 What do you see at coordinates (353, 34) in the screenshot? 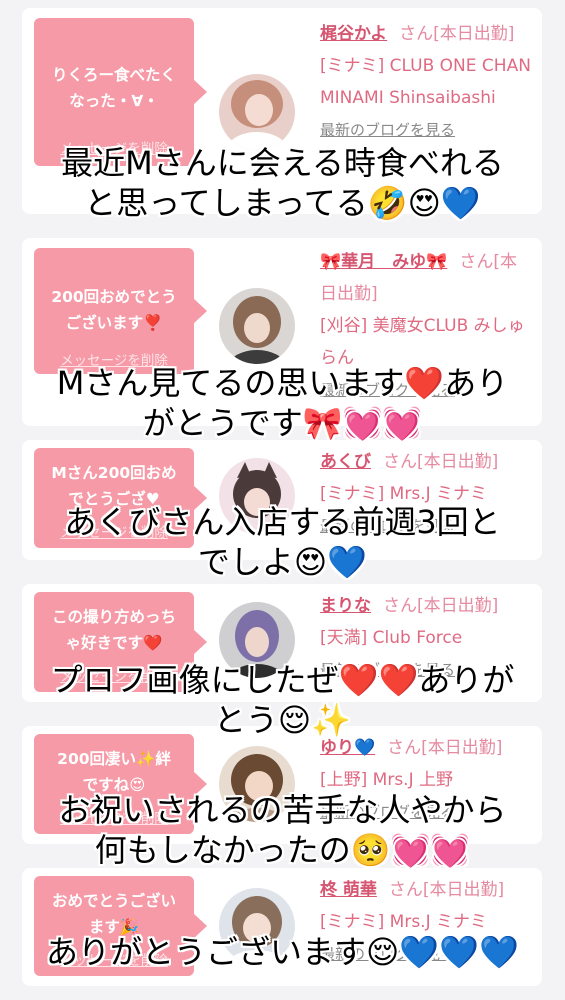
I see `host-name-link: 梶谷かよ` at bounding box center [353, 34].